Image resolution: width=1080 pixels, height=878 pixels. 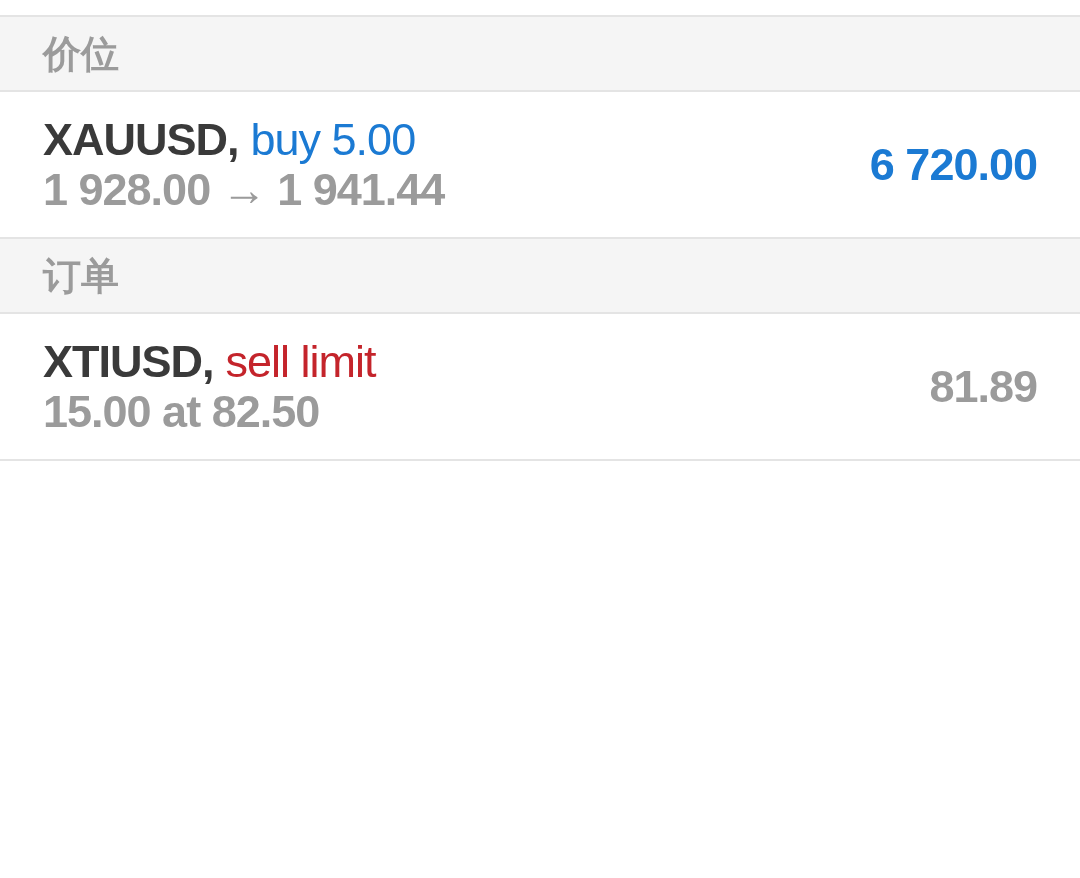 I want to click on symbol-label: XAUUSD,, so click(x=141, y=140).